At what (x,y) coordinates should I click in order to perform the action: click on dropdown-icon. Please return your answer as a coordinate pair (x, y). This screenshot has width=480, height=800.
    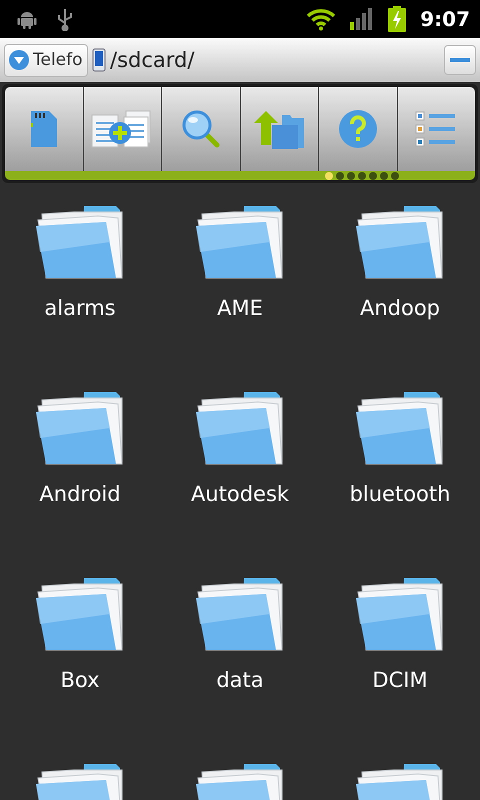
    Looking at the image, I should click on (19, 60).